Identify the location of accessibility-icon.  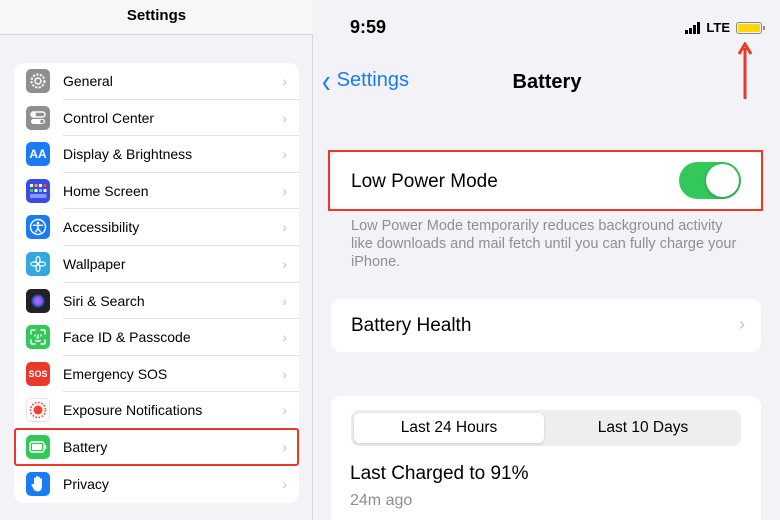
(38, 227).